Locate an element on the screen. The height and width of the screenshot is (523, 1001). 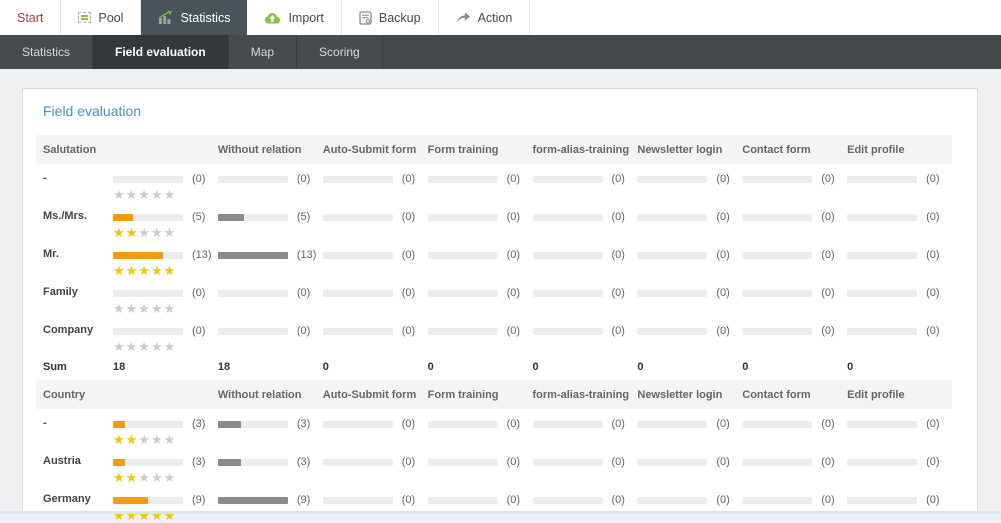
subnav-item-label: Statistics is located at coordinates (46, 52).